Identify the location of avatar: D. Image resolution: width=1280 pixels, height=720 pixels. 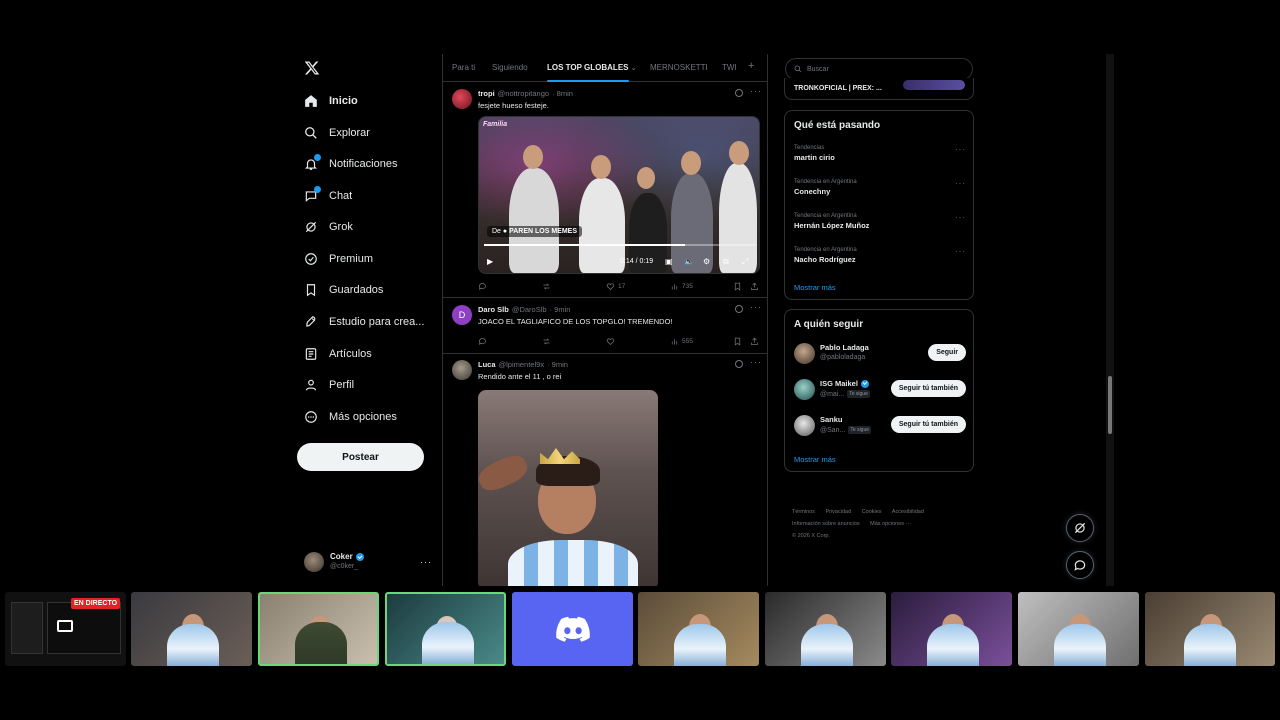
(462, 315).